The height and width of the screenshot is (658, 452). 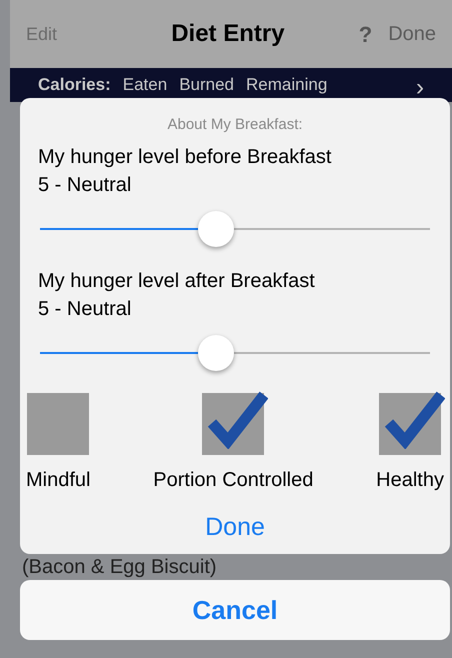 I want to click on checkbox, so click(x=58, y=423).